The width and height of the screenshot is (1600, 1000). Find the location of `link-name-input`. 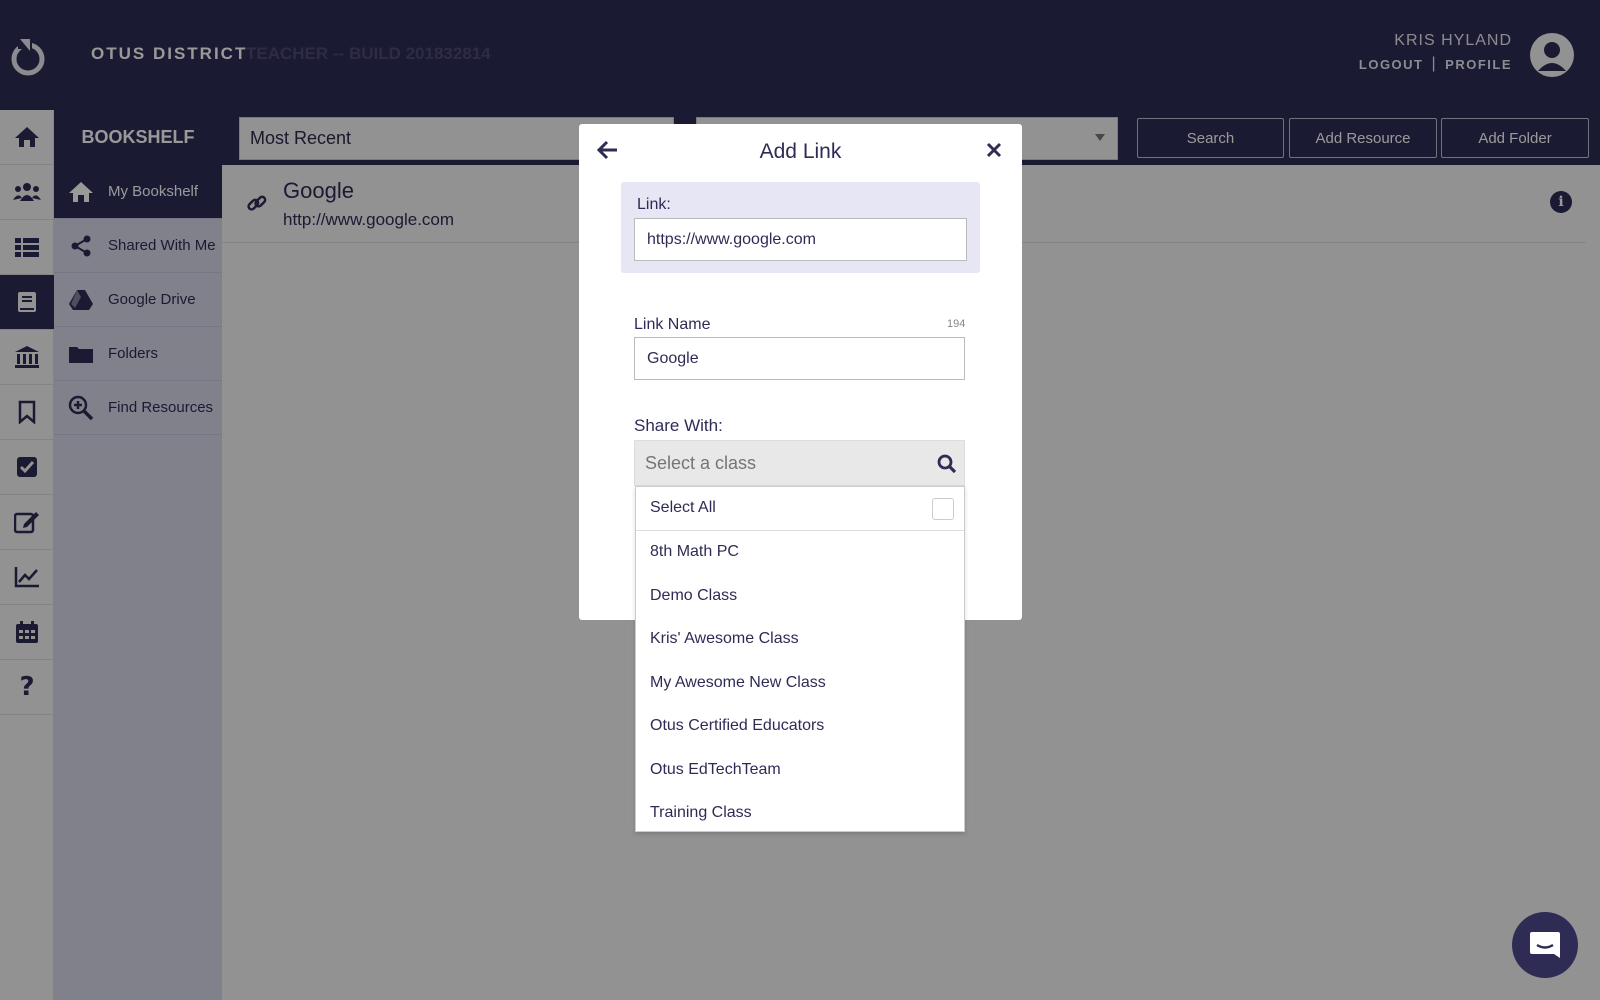

link-name-input is located at coordinates (799, 358).